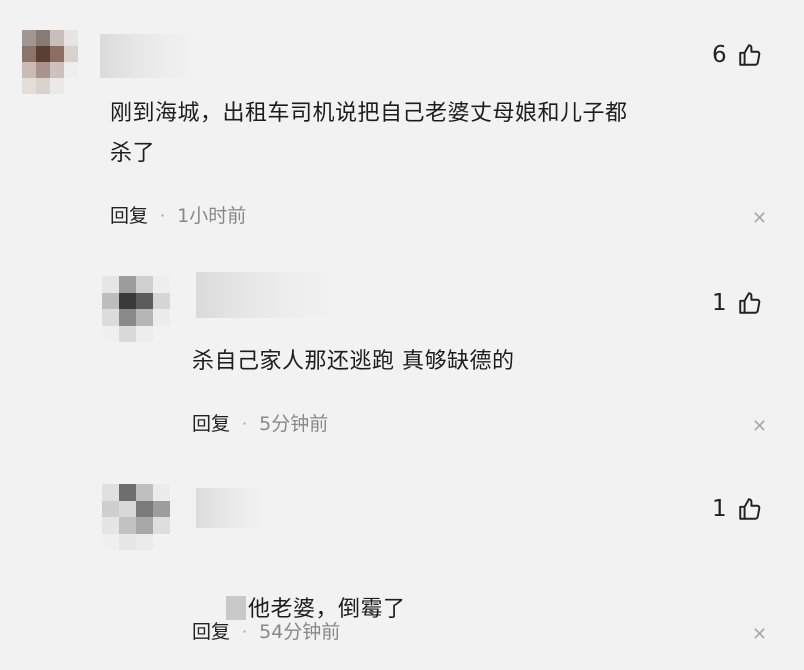 The width and height of the screenshot is (804, 670). What do you see at coordinates (235, 608) in the screenshot?
I see `redacted-mosaic` at bounding box center [235, 608].